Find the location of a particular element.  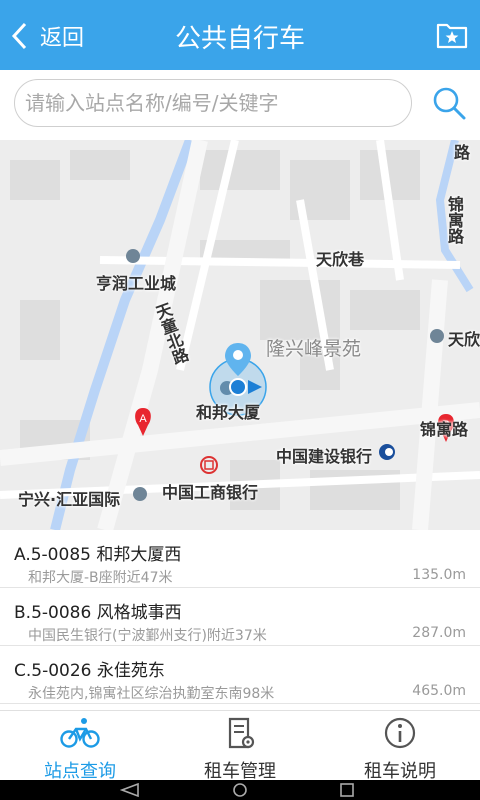

station-name: B.5-0086 风格城事西 is located at coordinates (98, 613).